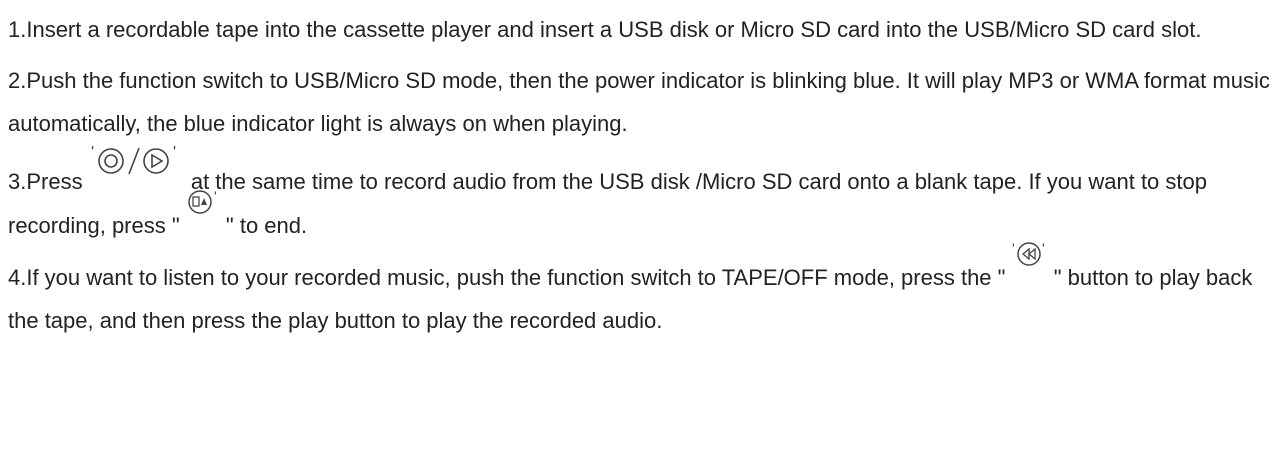 This screenshot has width=1285, height=461. I want to click on record-icon, so click(110, 161).